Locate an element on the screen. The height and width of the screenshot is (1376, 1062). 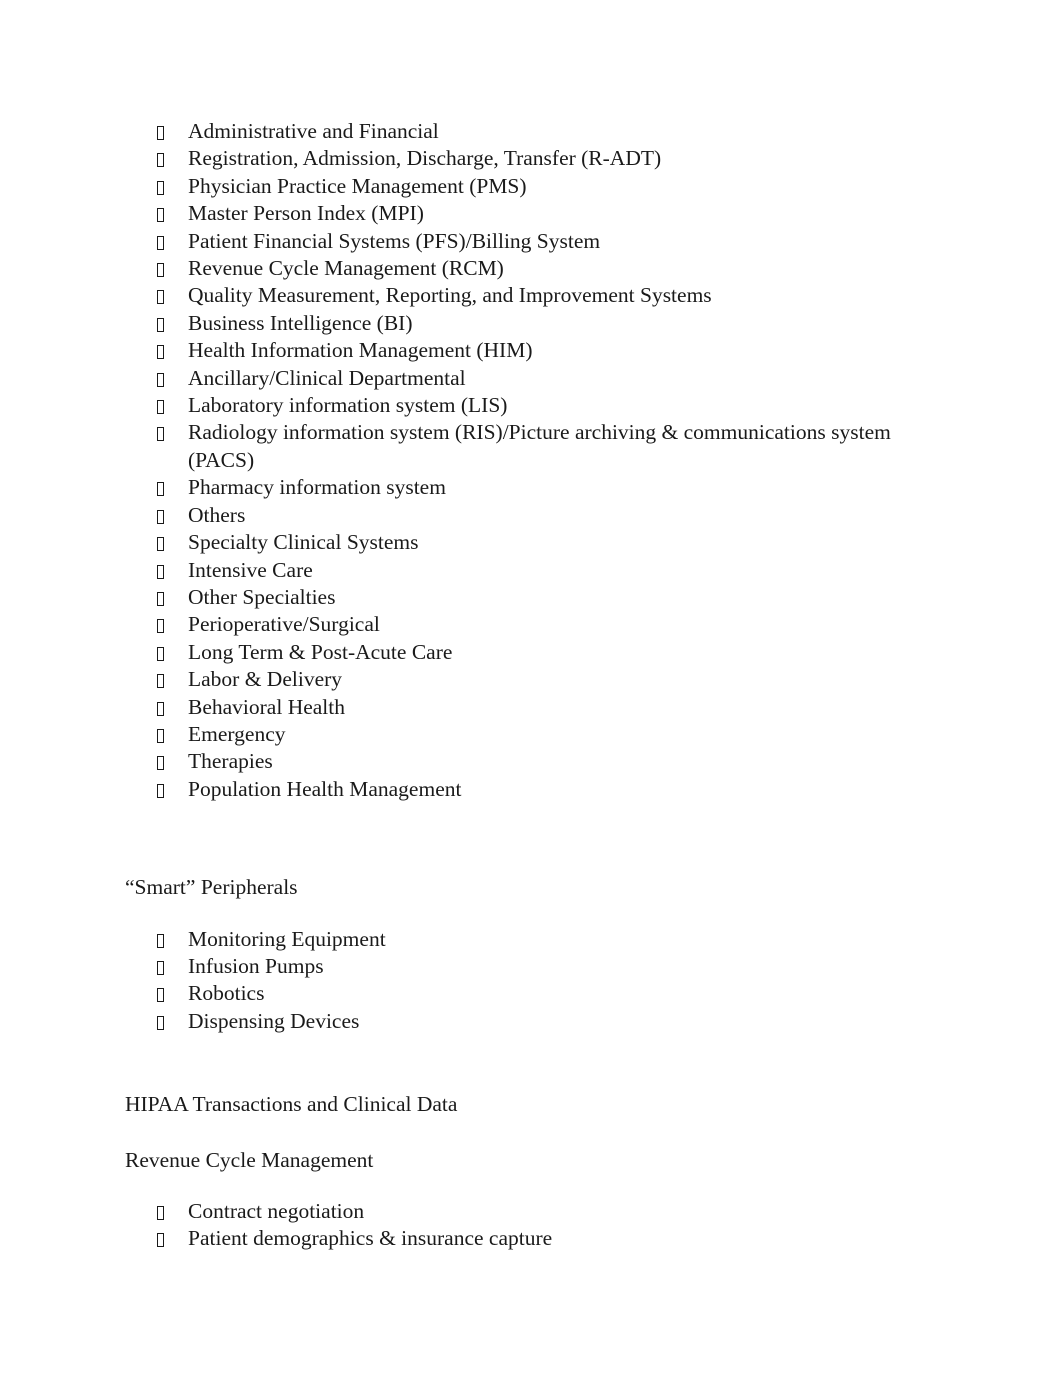
list-item-label: Dispensing Devices is located at coordinates (274, 1020).